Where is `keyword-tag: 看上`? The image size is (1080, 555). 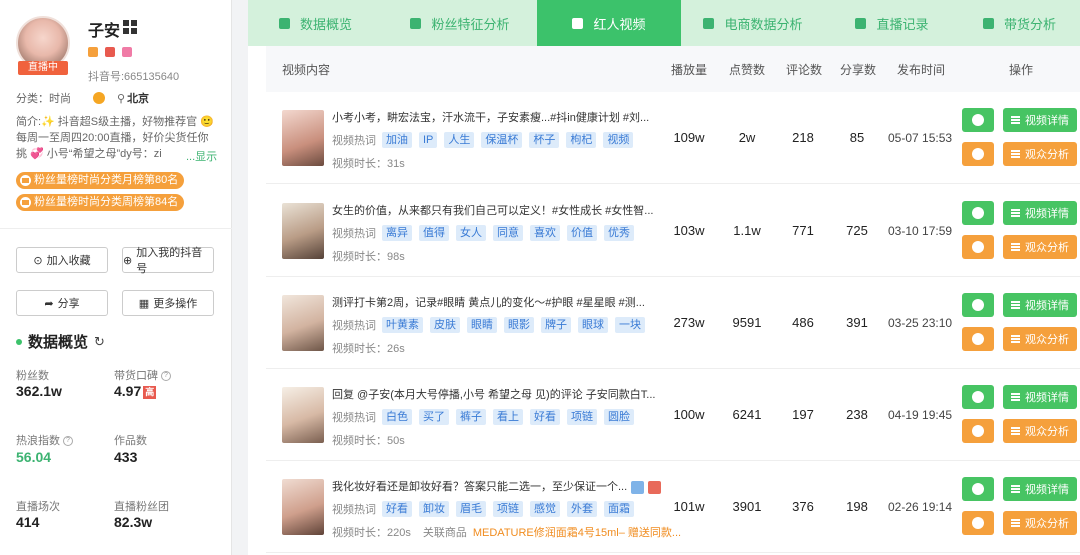
keyword-tag: 看上 is located at coordinates (508, 417).